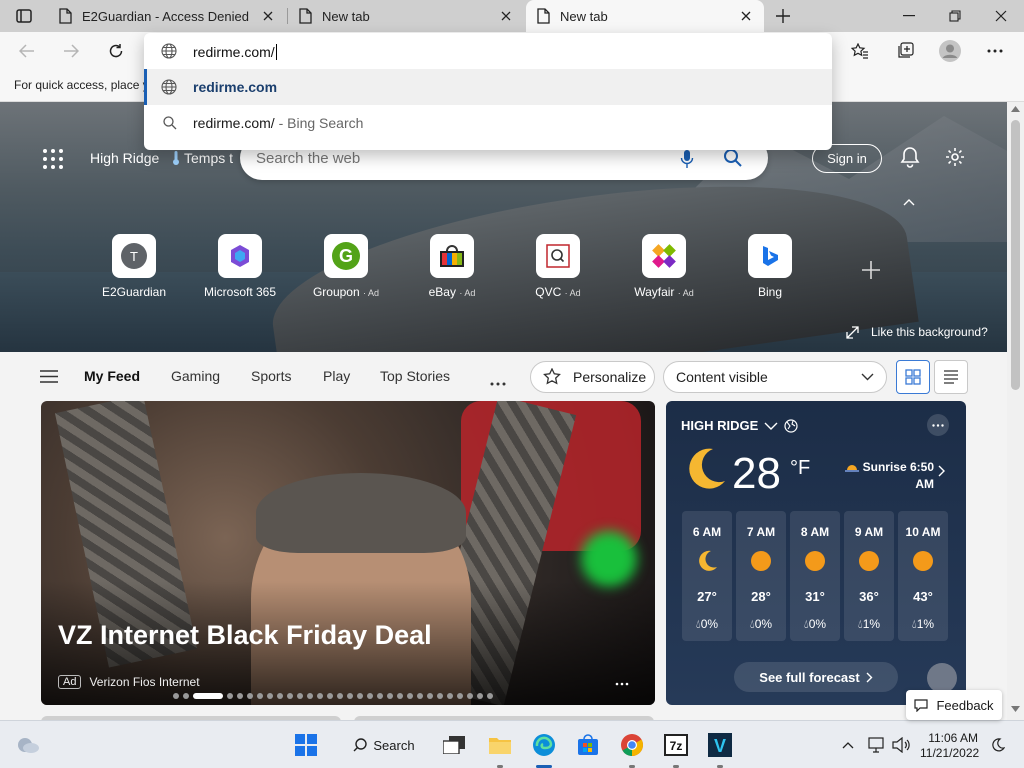 The height and width of the screenshot is (768, 1024). I want to click on store-button, so click(588, 745).